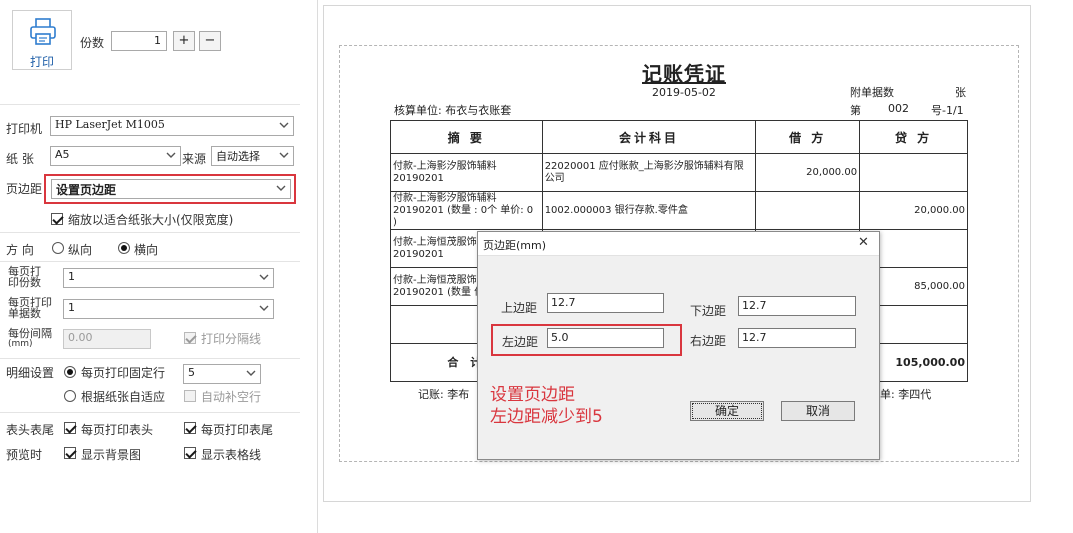 Image resolution: width=1073 pixels, height=533 pixels. I want to click on bottom-margin-label: 下边距, so click(708, 311).